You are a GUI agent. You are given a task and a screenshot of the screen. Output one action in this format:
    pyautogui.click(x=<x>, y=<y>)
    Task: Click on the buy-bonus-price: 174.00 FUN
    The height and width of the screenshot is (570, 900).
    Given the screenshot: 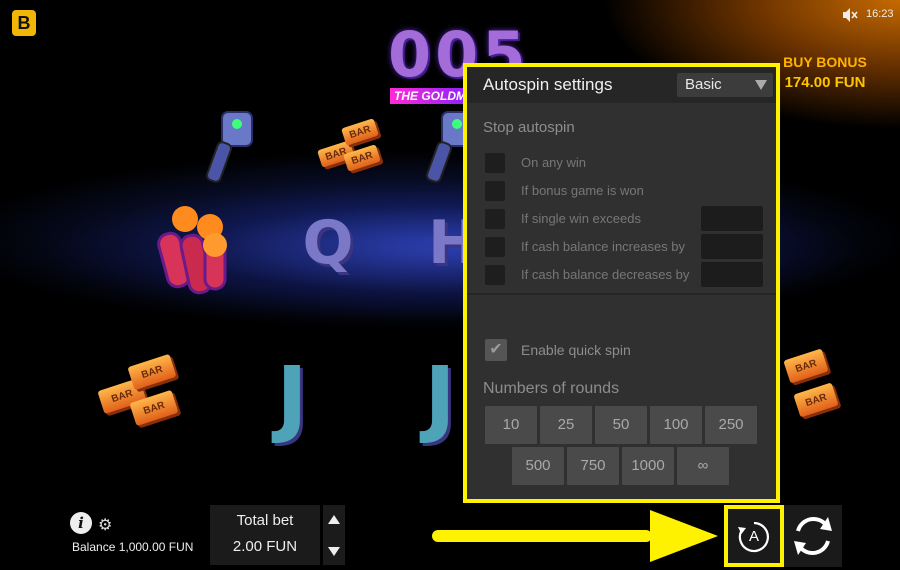 What is the action you would take?
    pyautogui.click(x=825, y=82)
    